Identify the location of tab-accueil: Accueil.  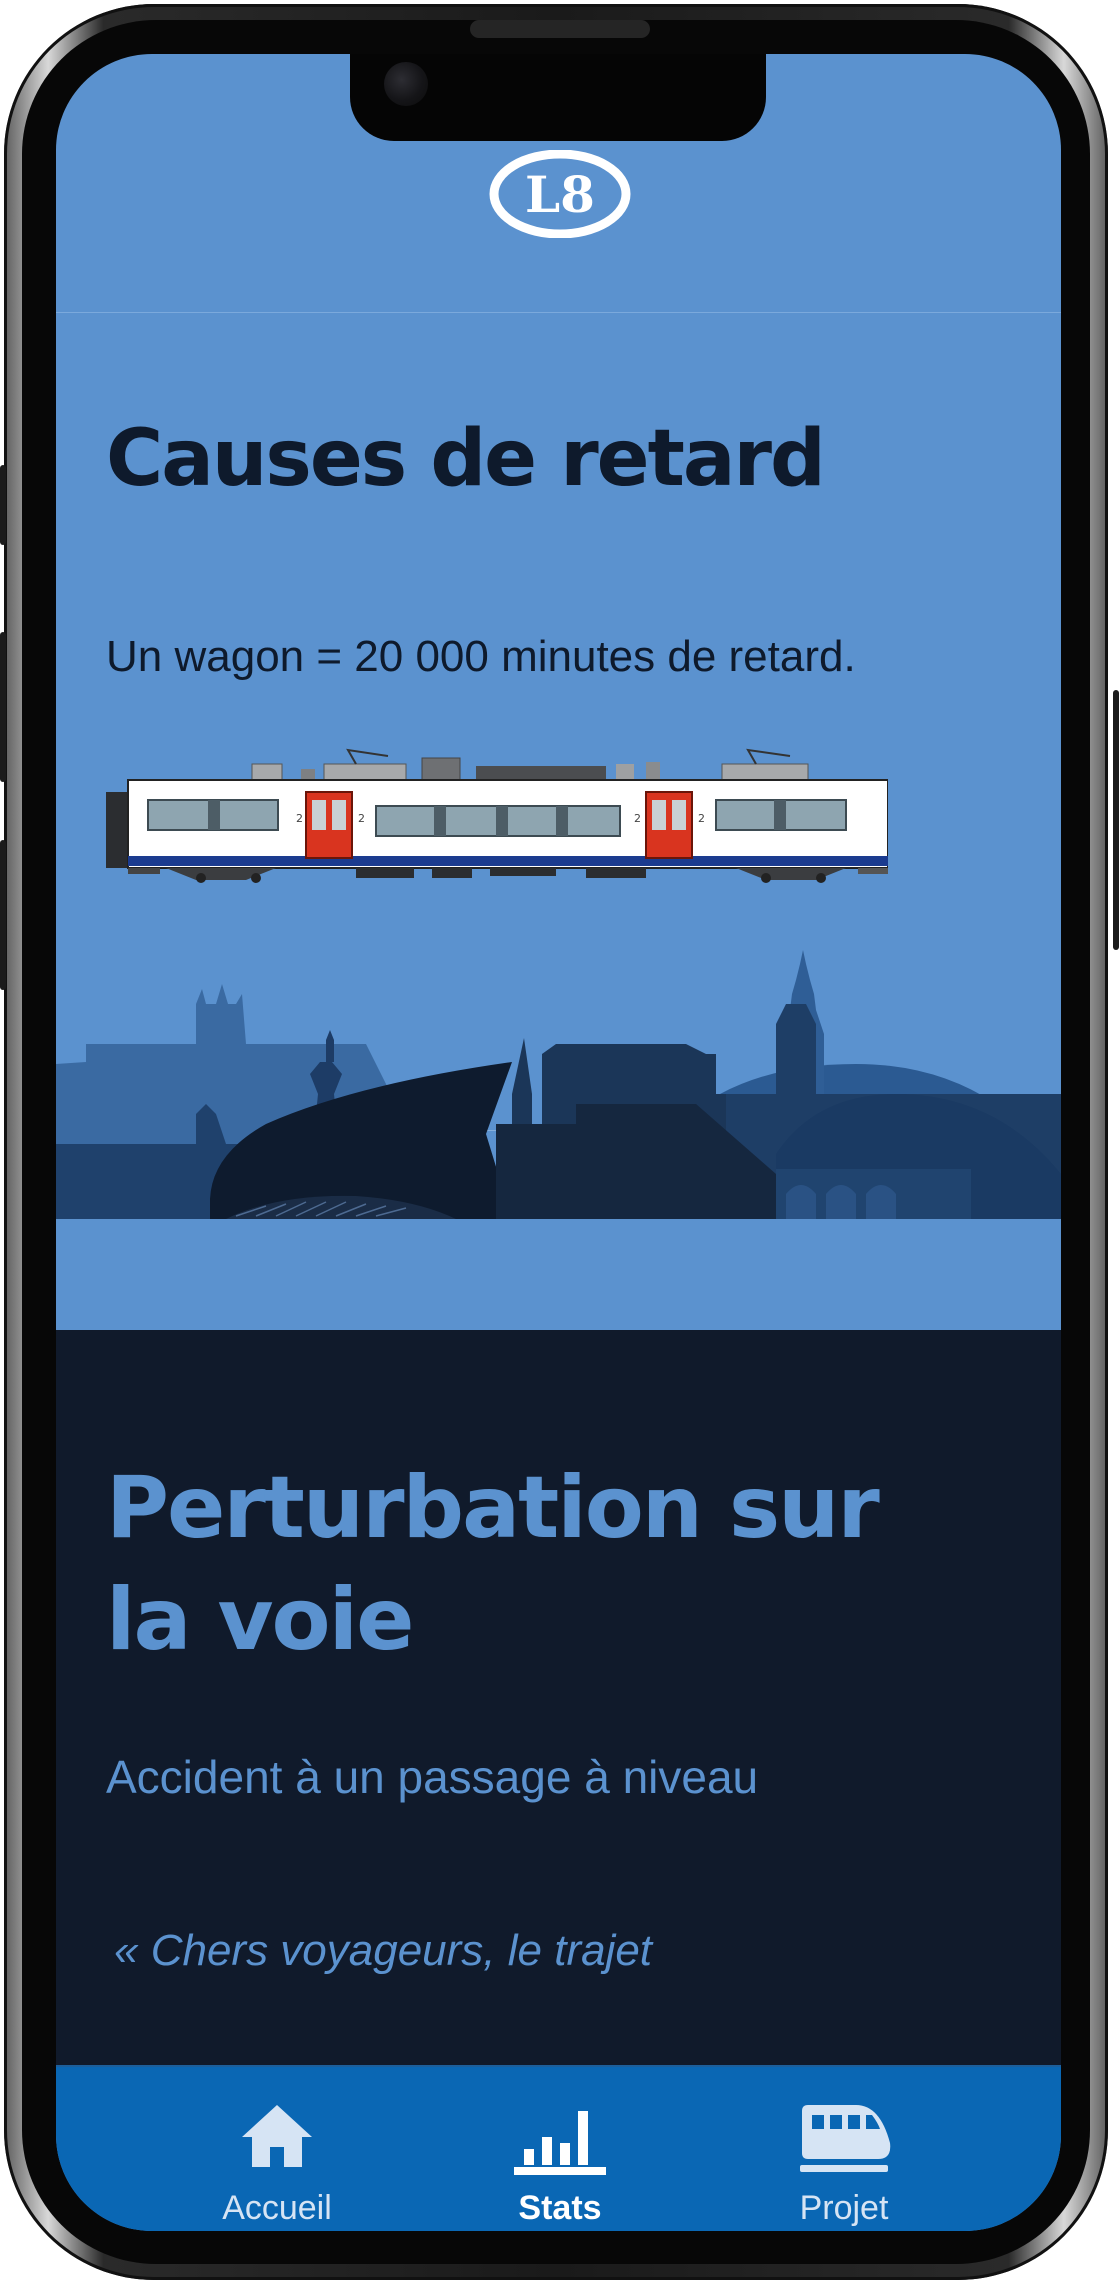
(277, 2149).